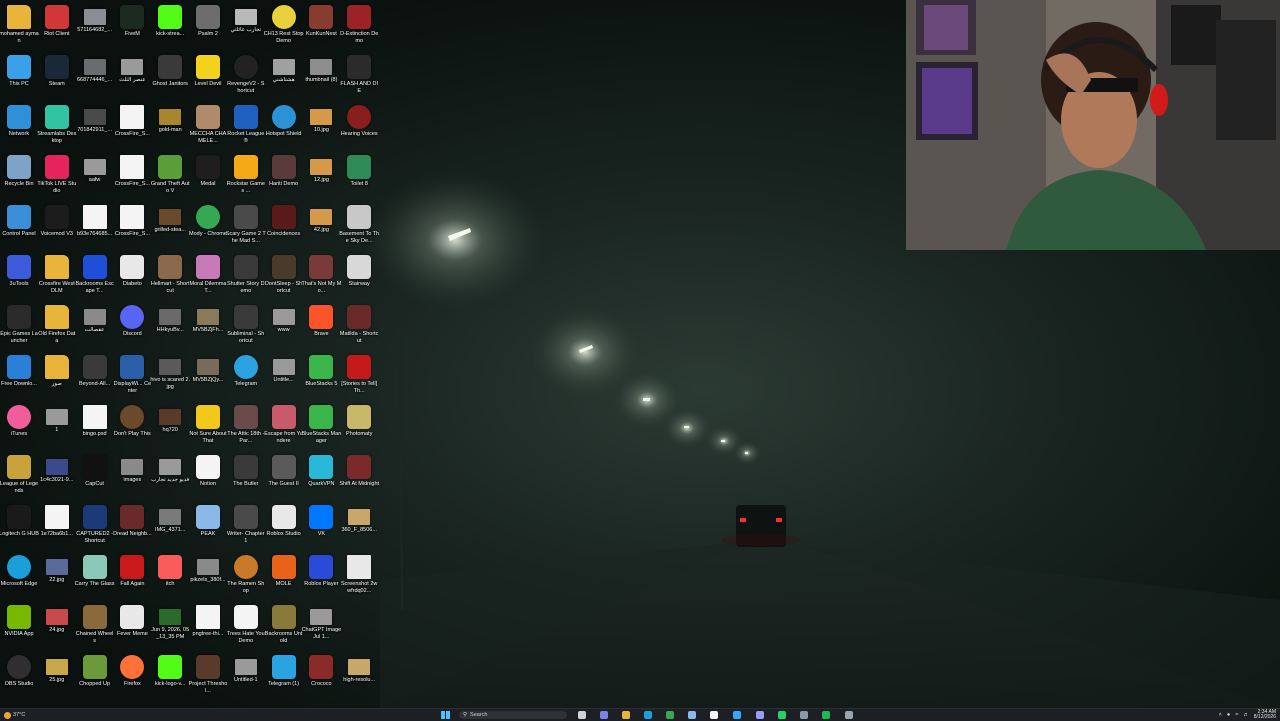  I want to click on desktop-icon-mohamed-ayman: mohamed ayman, so click(19, 27).